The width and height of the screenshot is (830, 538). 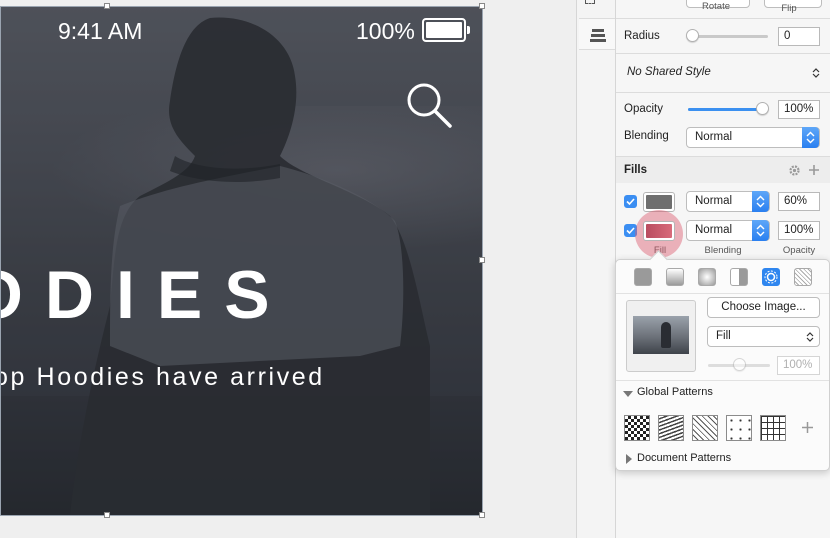 What do you see at coordinates (671, 428) in the screenshot?
I see `pattern-waves` at bounding box center [671, 428].